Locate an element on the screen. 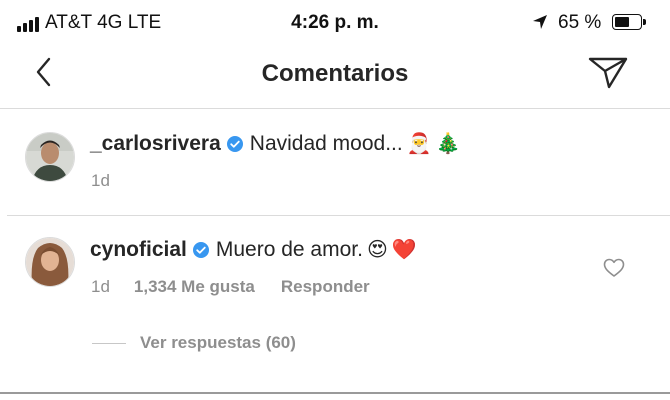 This screenshot has height=400, width=670. comment-meta: 1d 1,334 Me gusta Responder is located at coordinates (230, 287).